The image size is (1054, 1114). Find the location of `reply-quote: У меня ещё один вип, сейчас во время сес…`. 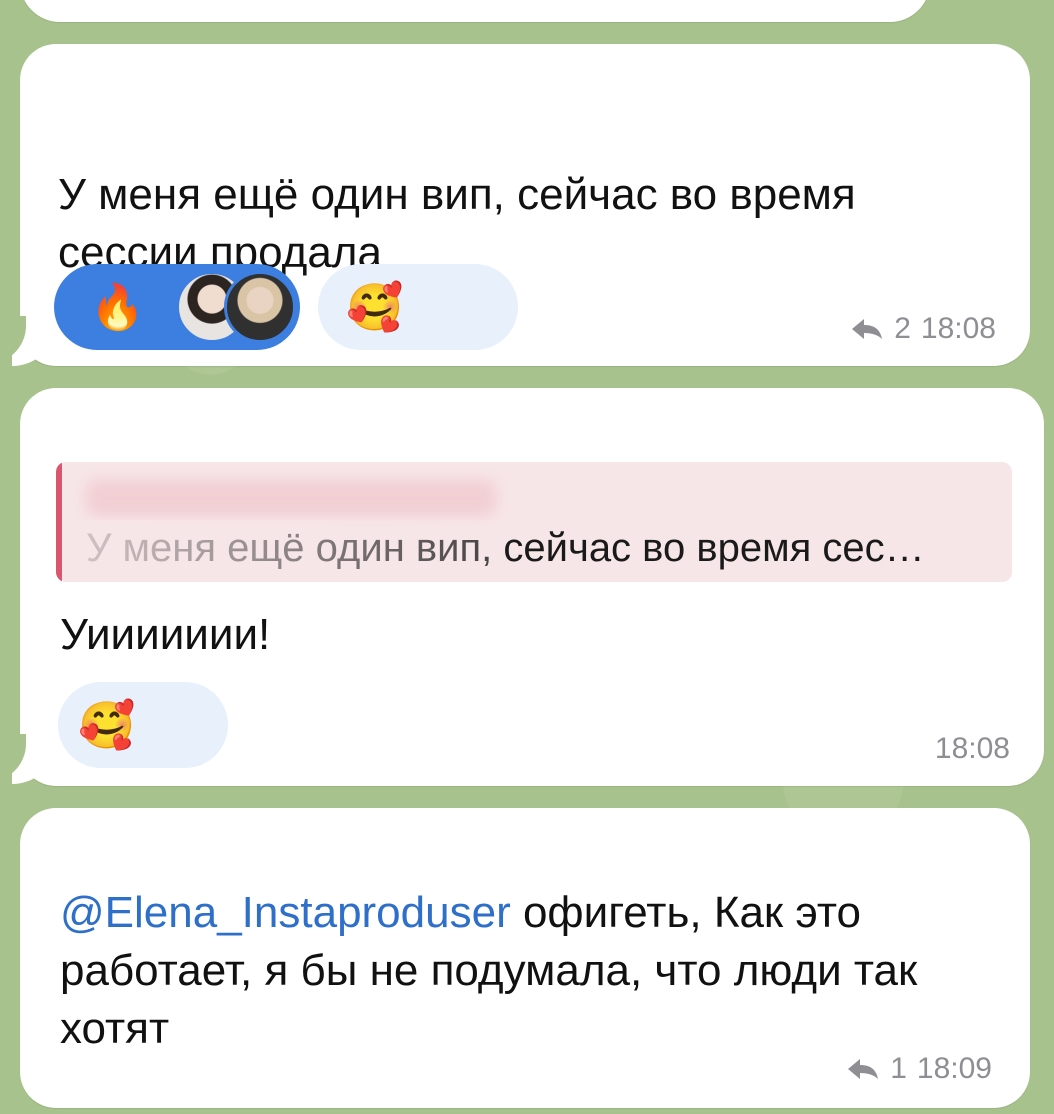

reply-quote: У меня ещё один вип, сейчас во время сес… is located at coordinates (534, 522).